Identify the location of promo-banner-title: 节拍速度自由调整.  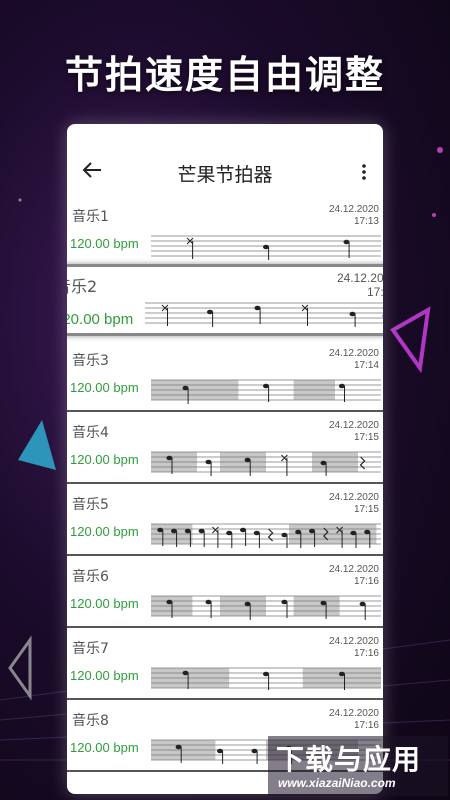
(224, 75).